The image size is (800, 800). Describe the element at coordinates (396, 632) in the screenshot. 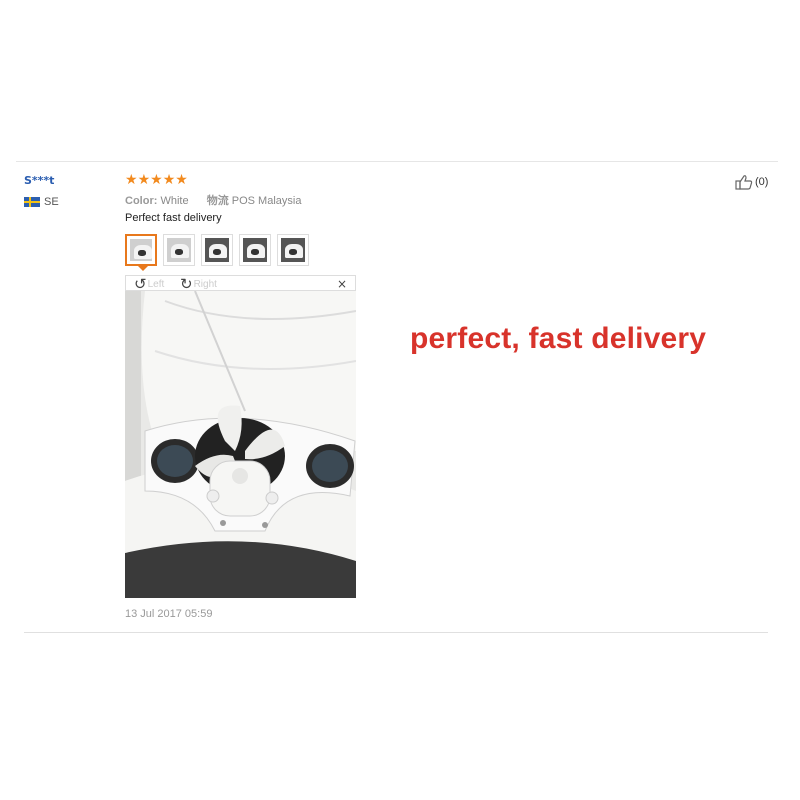

I see `bottom-divider` at that location.